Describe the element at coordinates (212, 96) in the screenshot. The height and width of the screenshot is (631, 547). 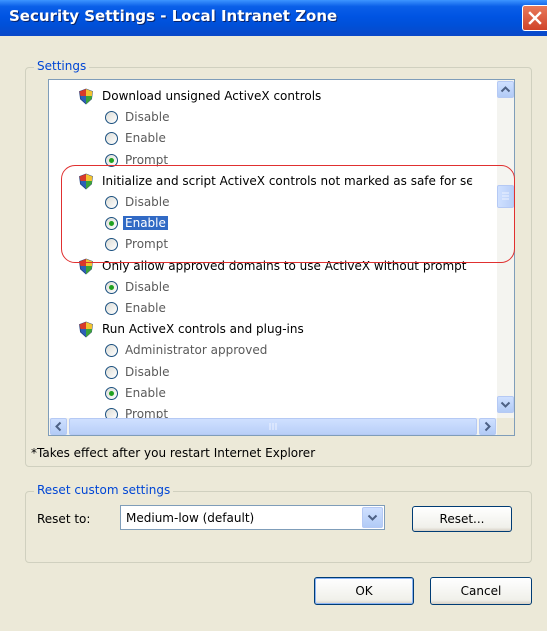
I see `setting-header-label: Download unsigned ActiveX controls` at that location.